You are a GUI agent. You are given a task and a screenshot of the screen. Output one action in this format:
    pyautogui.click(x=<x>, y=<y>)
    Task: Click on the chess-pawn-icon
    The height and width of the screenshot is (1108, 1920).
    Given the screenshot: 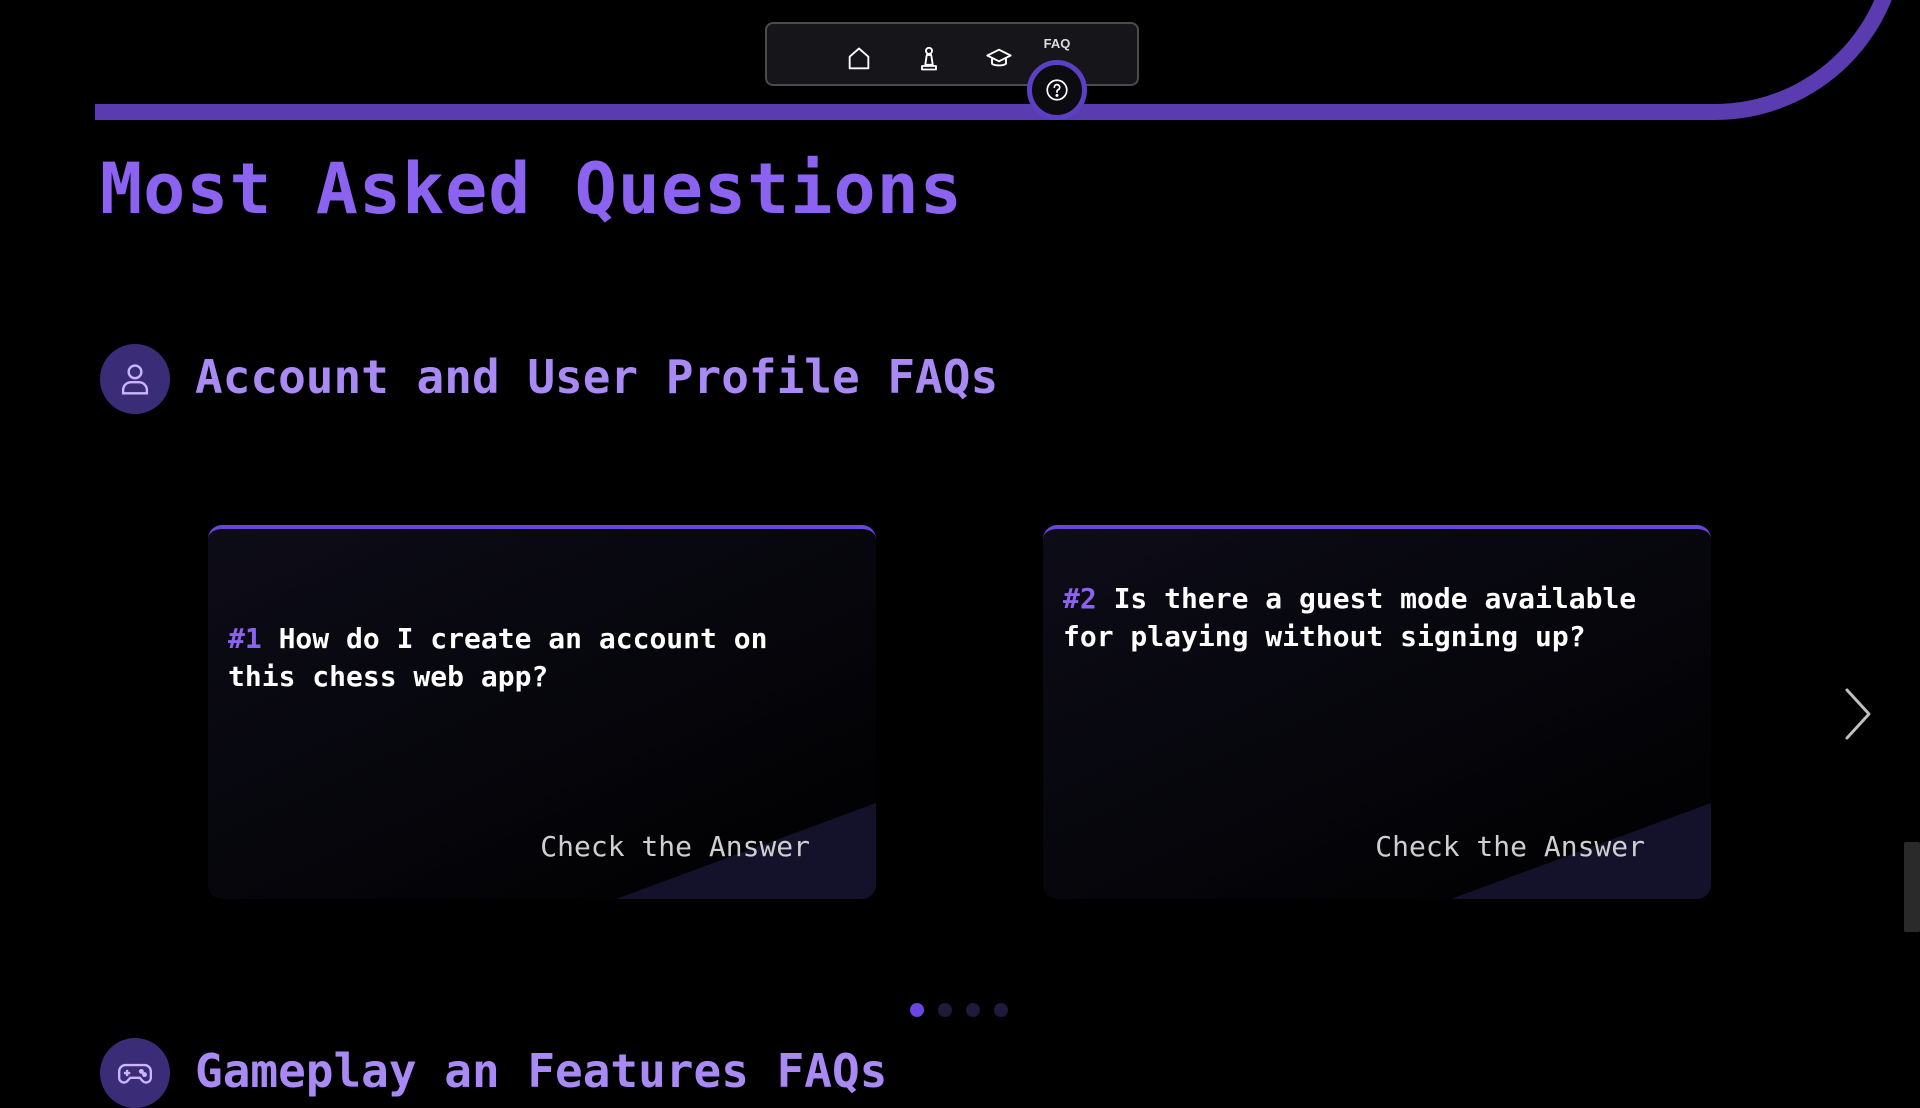 What is the action you would take?
    pyautogui.click(x=929, y=58)
    